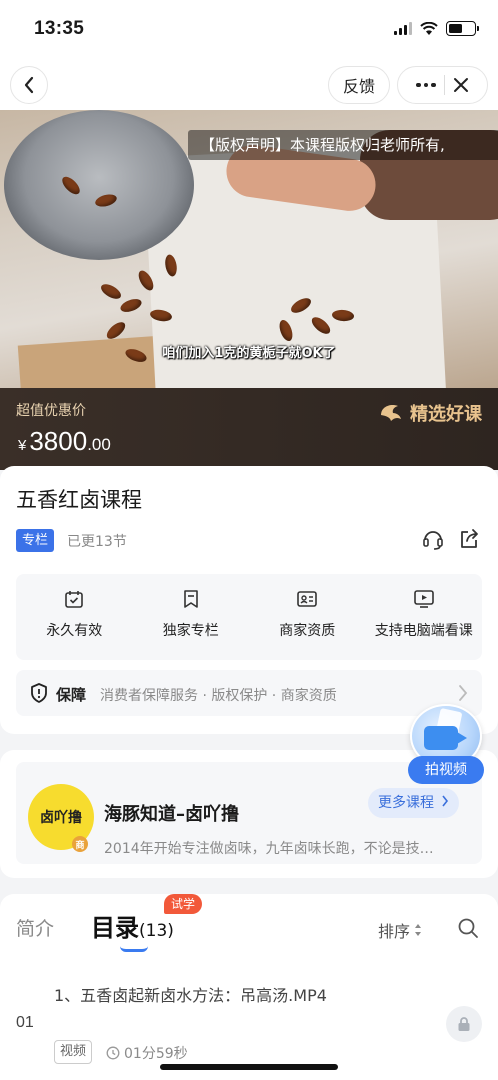 The image size is (498, 1080). What do you see at coordinates (359, 85) in the screenshot?
I see `feedback-button: 反馈` at bounding box center [359, 85].